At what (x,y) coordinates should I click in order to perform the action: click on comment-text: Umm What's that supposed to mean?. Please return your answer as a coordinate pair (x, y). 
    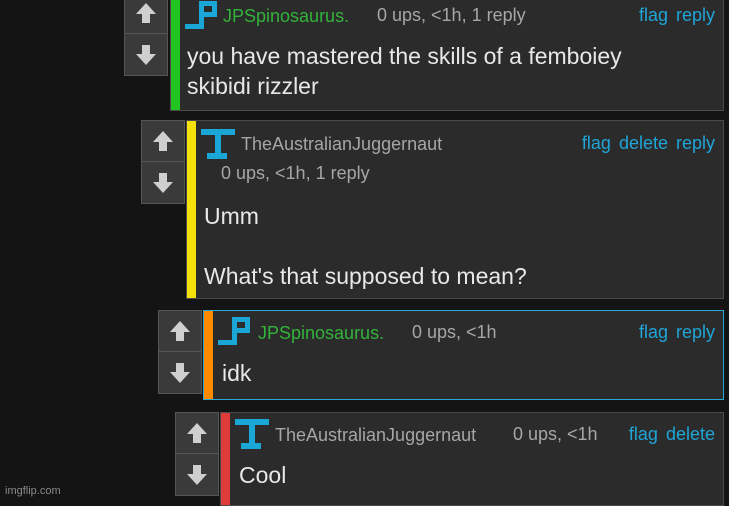
    Looking at the image, I should click on (365, 246).